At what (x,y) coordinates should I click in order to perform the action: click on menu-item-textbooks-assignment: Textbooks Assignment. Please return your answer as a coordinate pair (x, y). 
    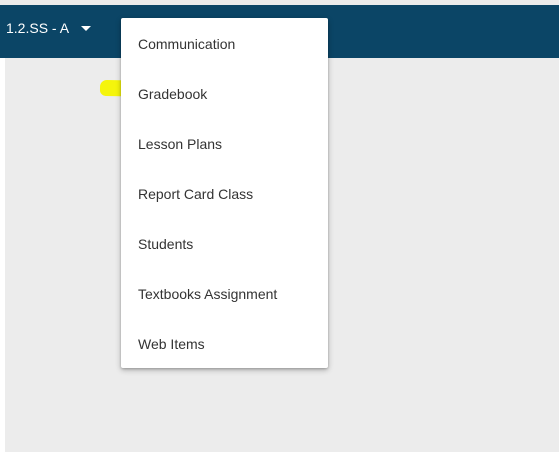
    Looking at the image, I should click on (224, 294).